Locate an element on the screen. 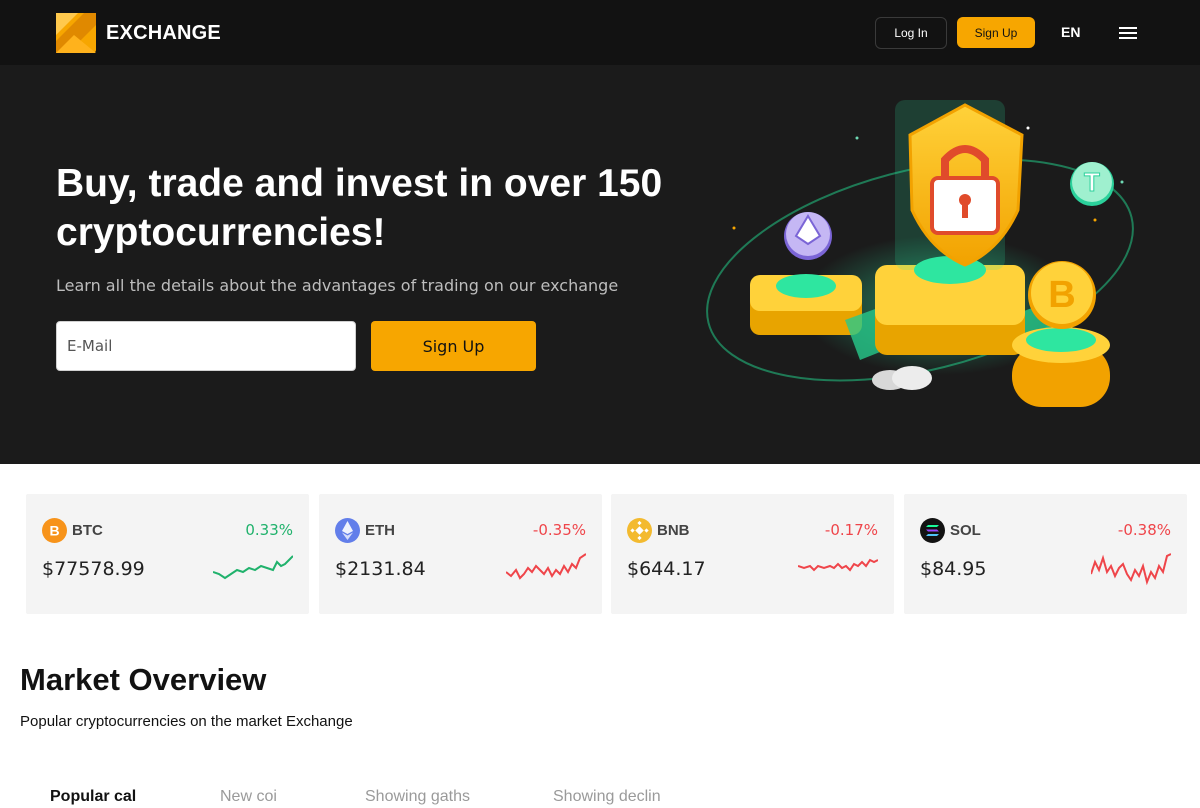 The image size is (1200, 808). hero-illustration: T B is located at coordinates (920, 253).